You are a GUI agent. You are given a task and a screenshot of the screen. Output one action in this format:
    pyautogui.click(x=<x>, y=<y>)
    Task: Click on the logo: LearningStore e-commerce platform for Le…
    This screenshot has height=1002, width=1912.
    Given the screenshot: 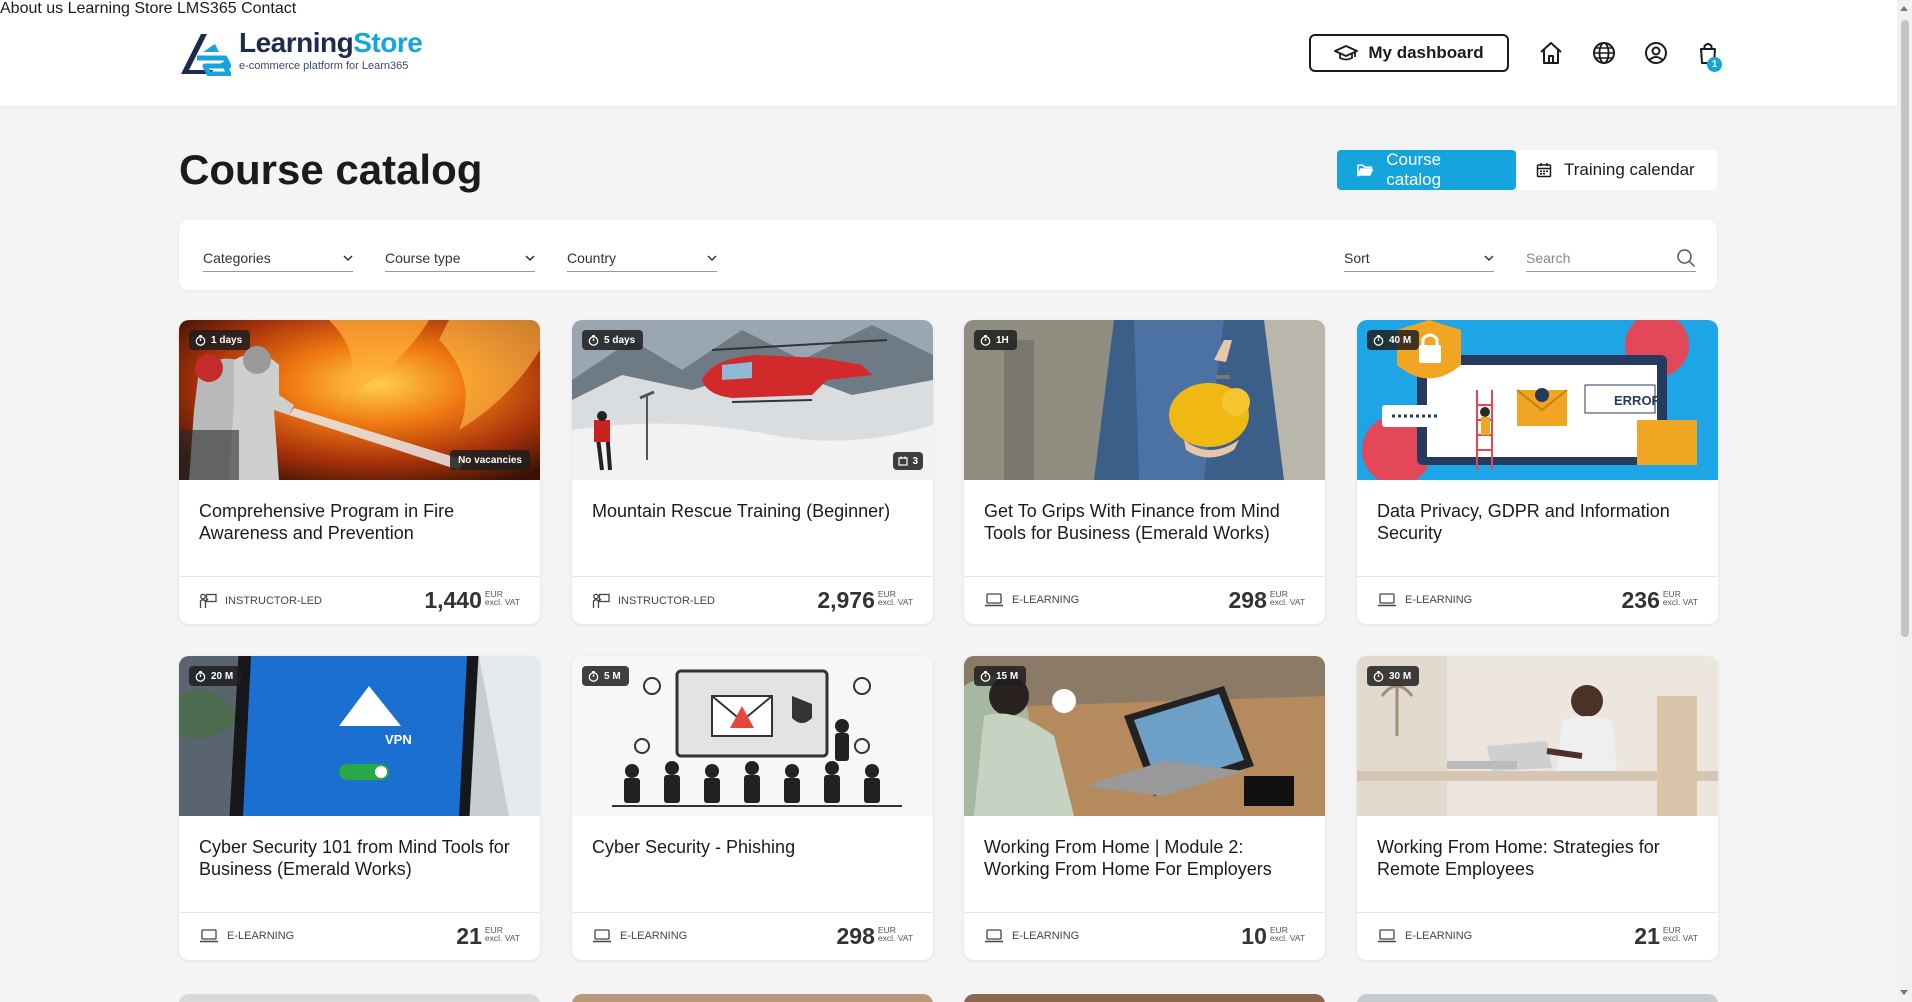 What is the action you would take?
    pyautogui.click(x=301, y=52)
    